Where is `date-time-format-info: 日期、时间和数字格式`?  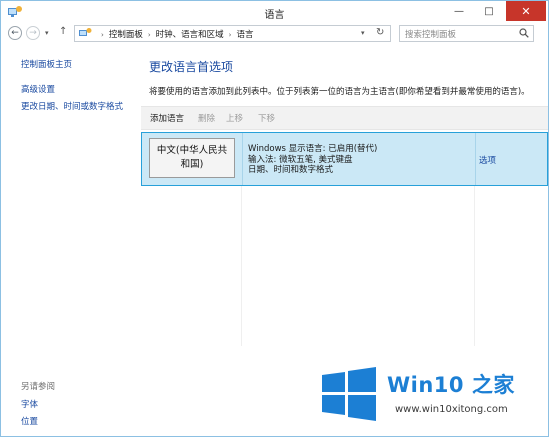 date-time-format-info: 日期、时间和数字格式 is located at coordinates (291, 170).